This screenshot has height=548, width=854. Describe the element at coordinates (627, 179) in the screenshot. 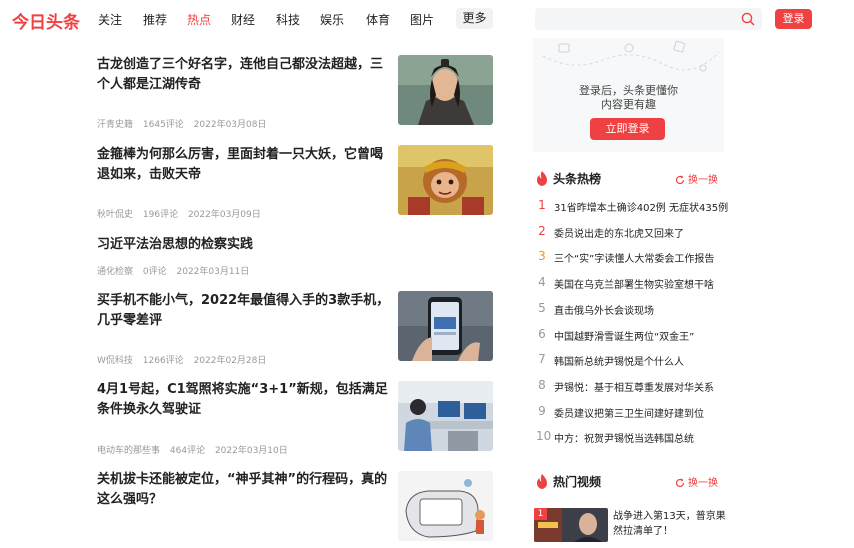

I see `hot-list-header: 头条热榜 换一换` at that location.